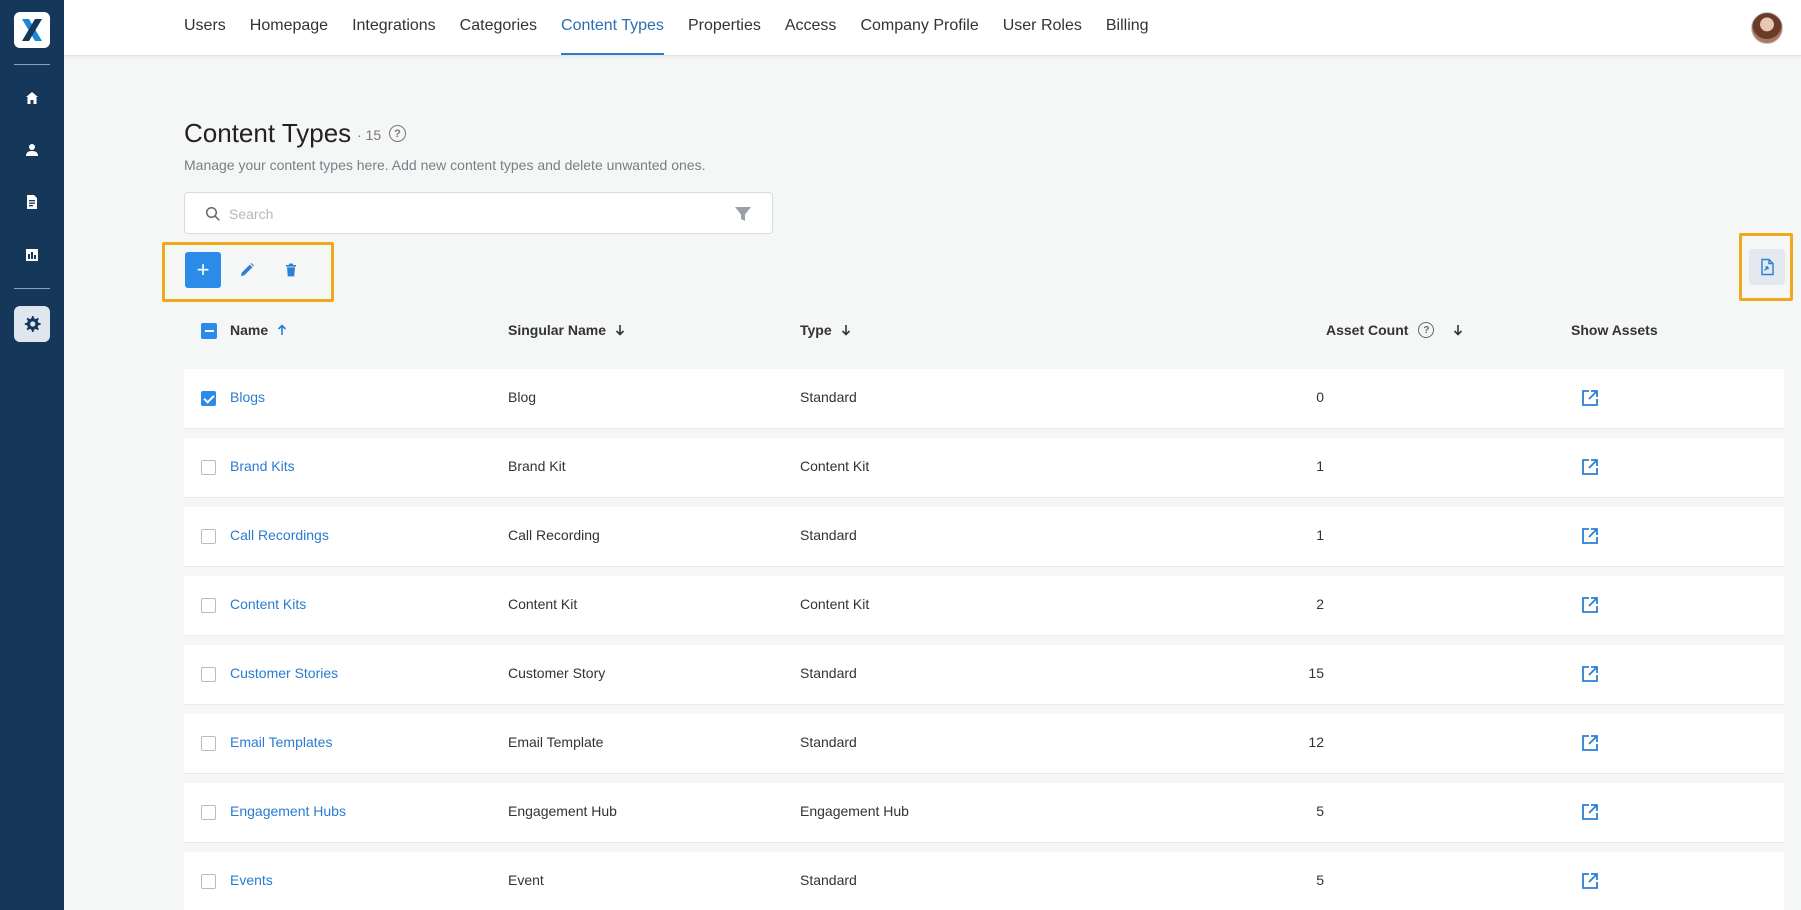  What do you see at coordinates (1320, 604) in the screenshot?
I see `asset-count: 2` at bounding box center [1320, 604].